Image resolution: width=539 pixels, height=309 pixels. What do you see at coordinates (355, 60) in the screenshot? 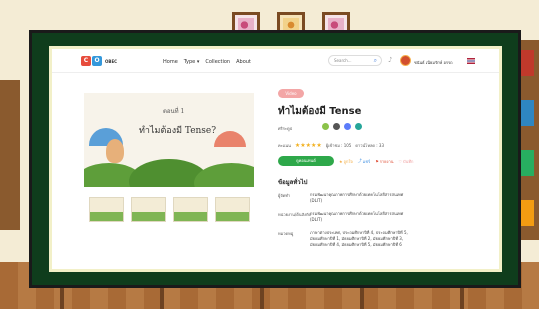
I see `search-input: Search... ⌕` at bounding box center [355, 60].